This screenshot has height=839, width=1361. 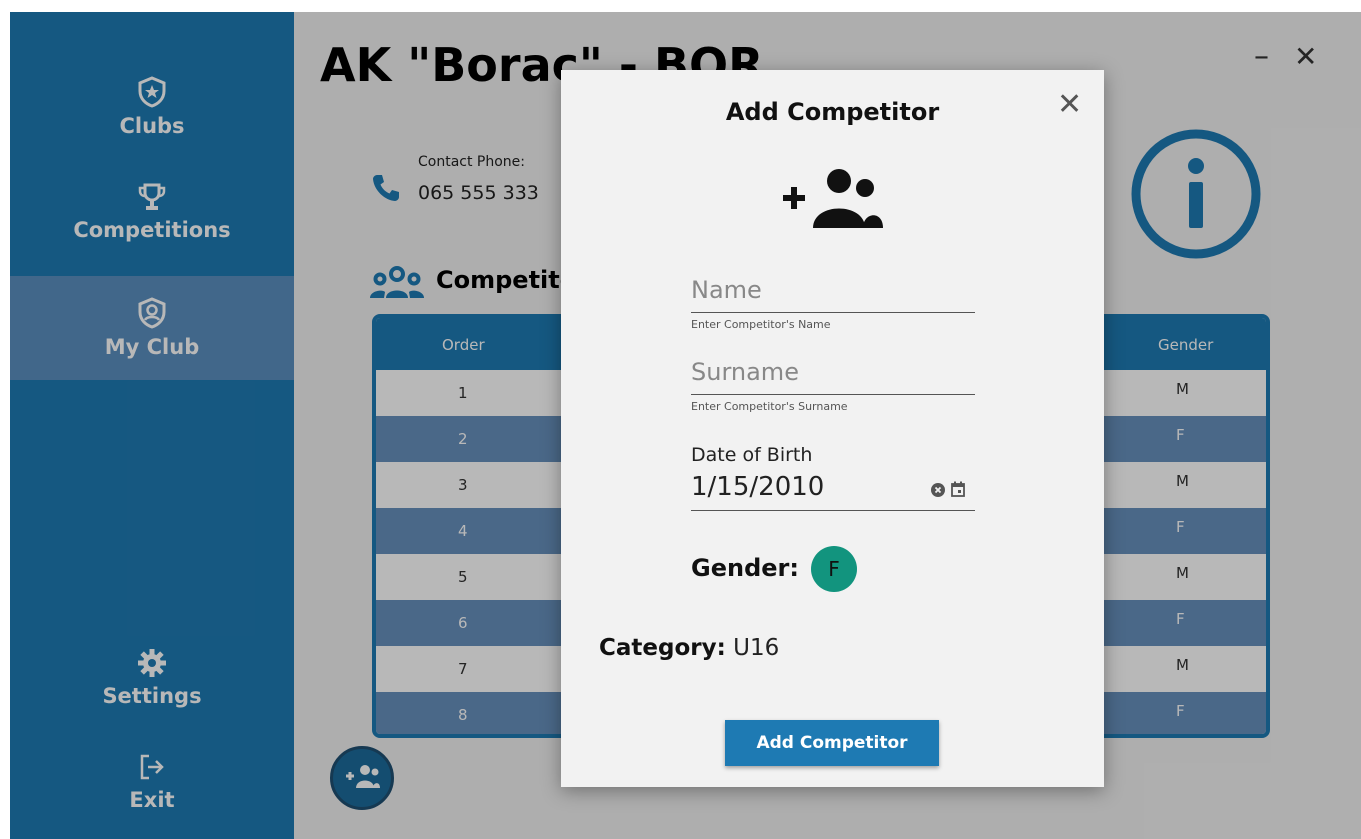 What do you see at coordinates (834, 569) in the screenshot?
I see `gender-toggle: F` at bounding box center [834, 569].